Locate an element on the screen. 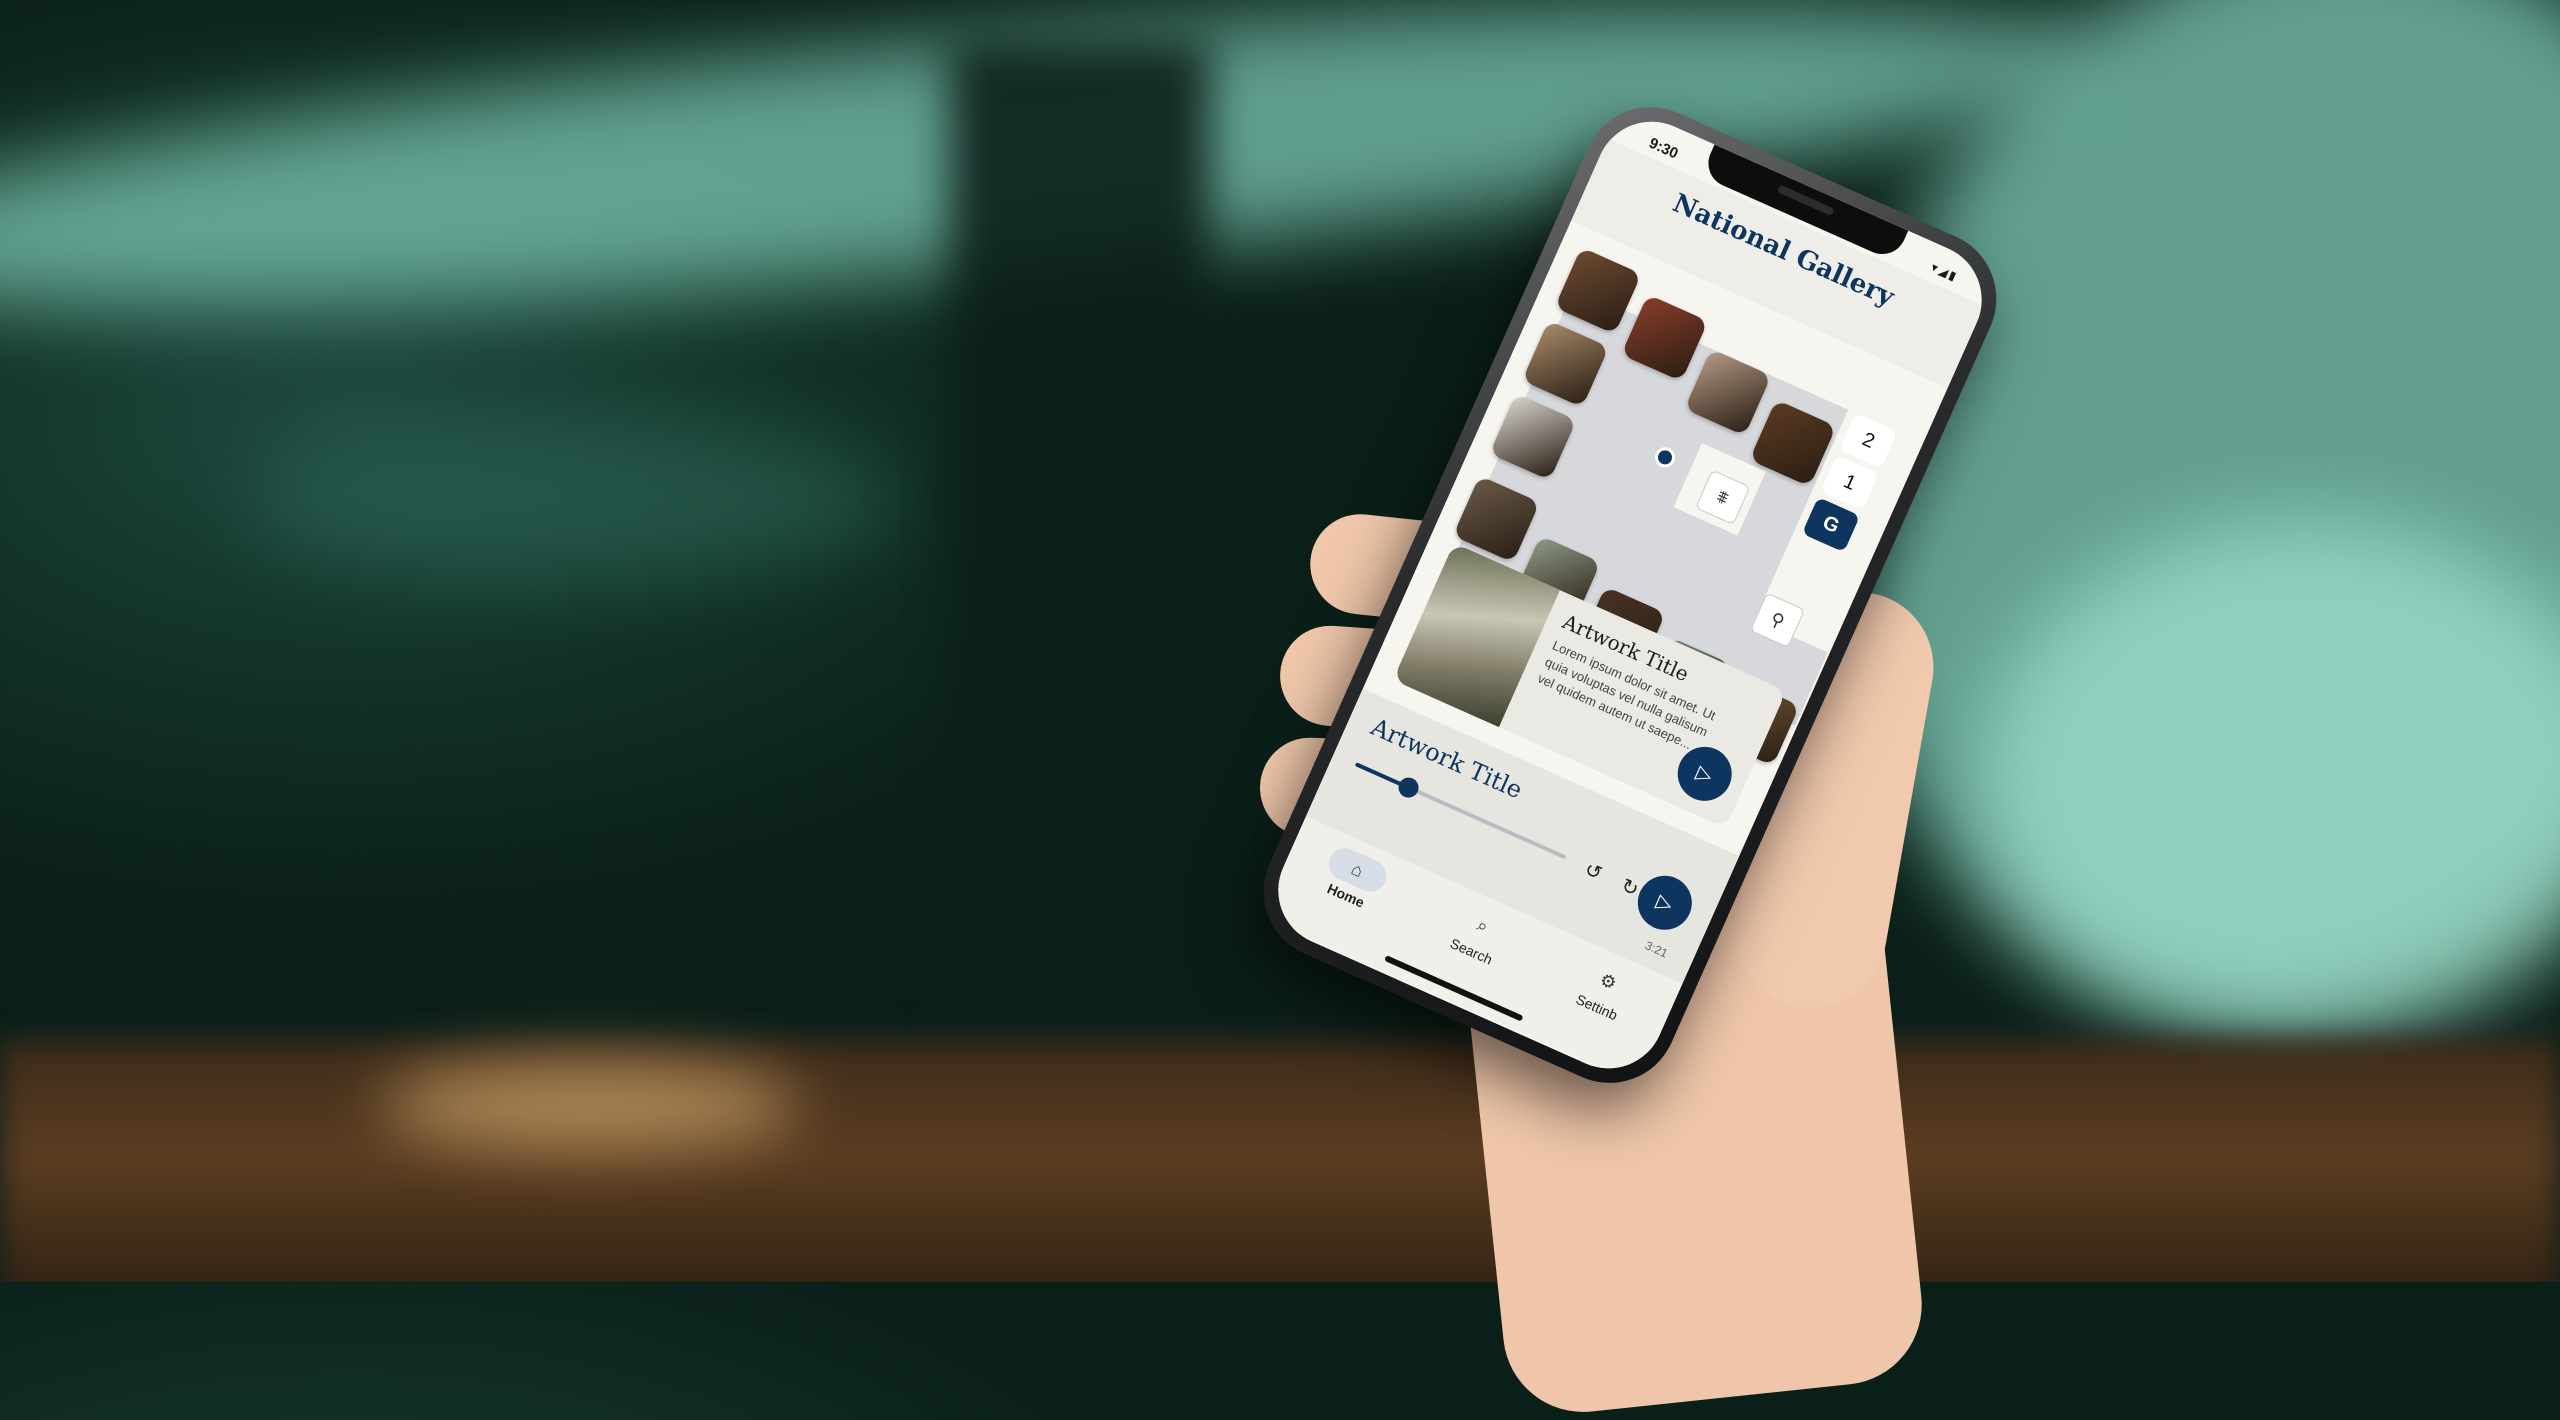 The width and height of the screenshot is (2560, 1420). background-lamp-glow is located at coordinates (590, 1105).